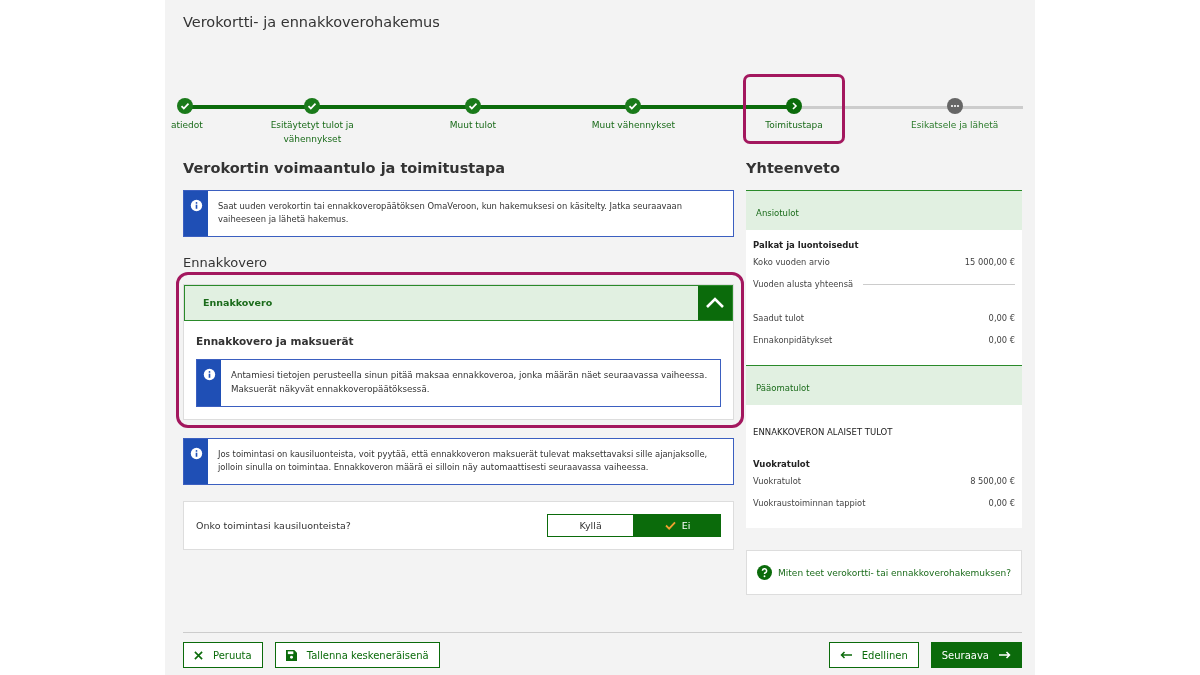 The image size is (1200, 675). What do you see at coordinates (793, 168) in the screenshot?
I see `summary-title: Yhteenveto` at bounding box center [793, 168].